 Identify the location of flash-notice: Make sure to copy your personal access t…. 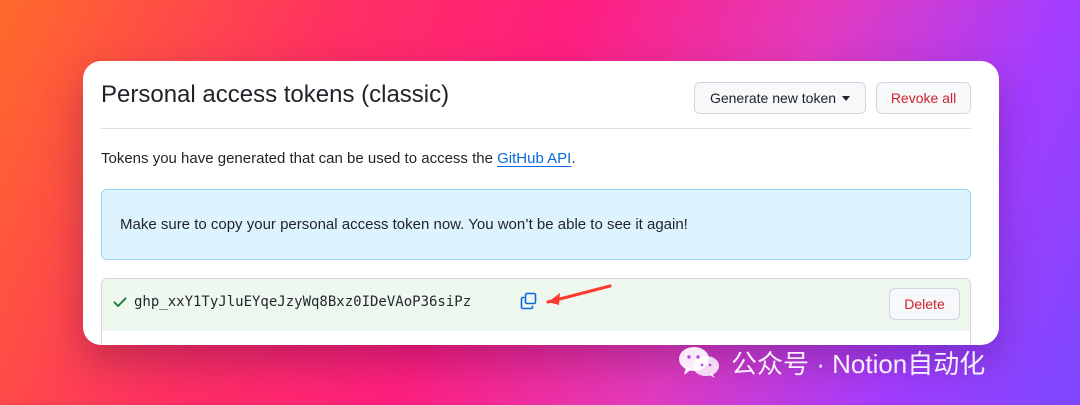
(536, 224).